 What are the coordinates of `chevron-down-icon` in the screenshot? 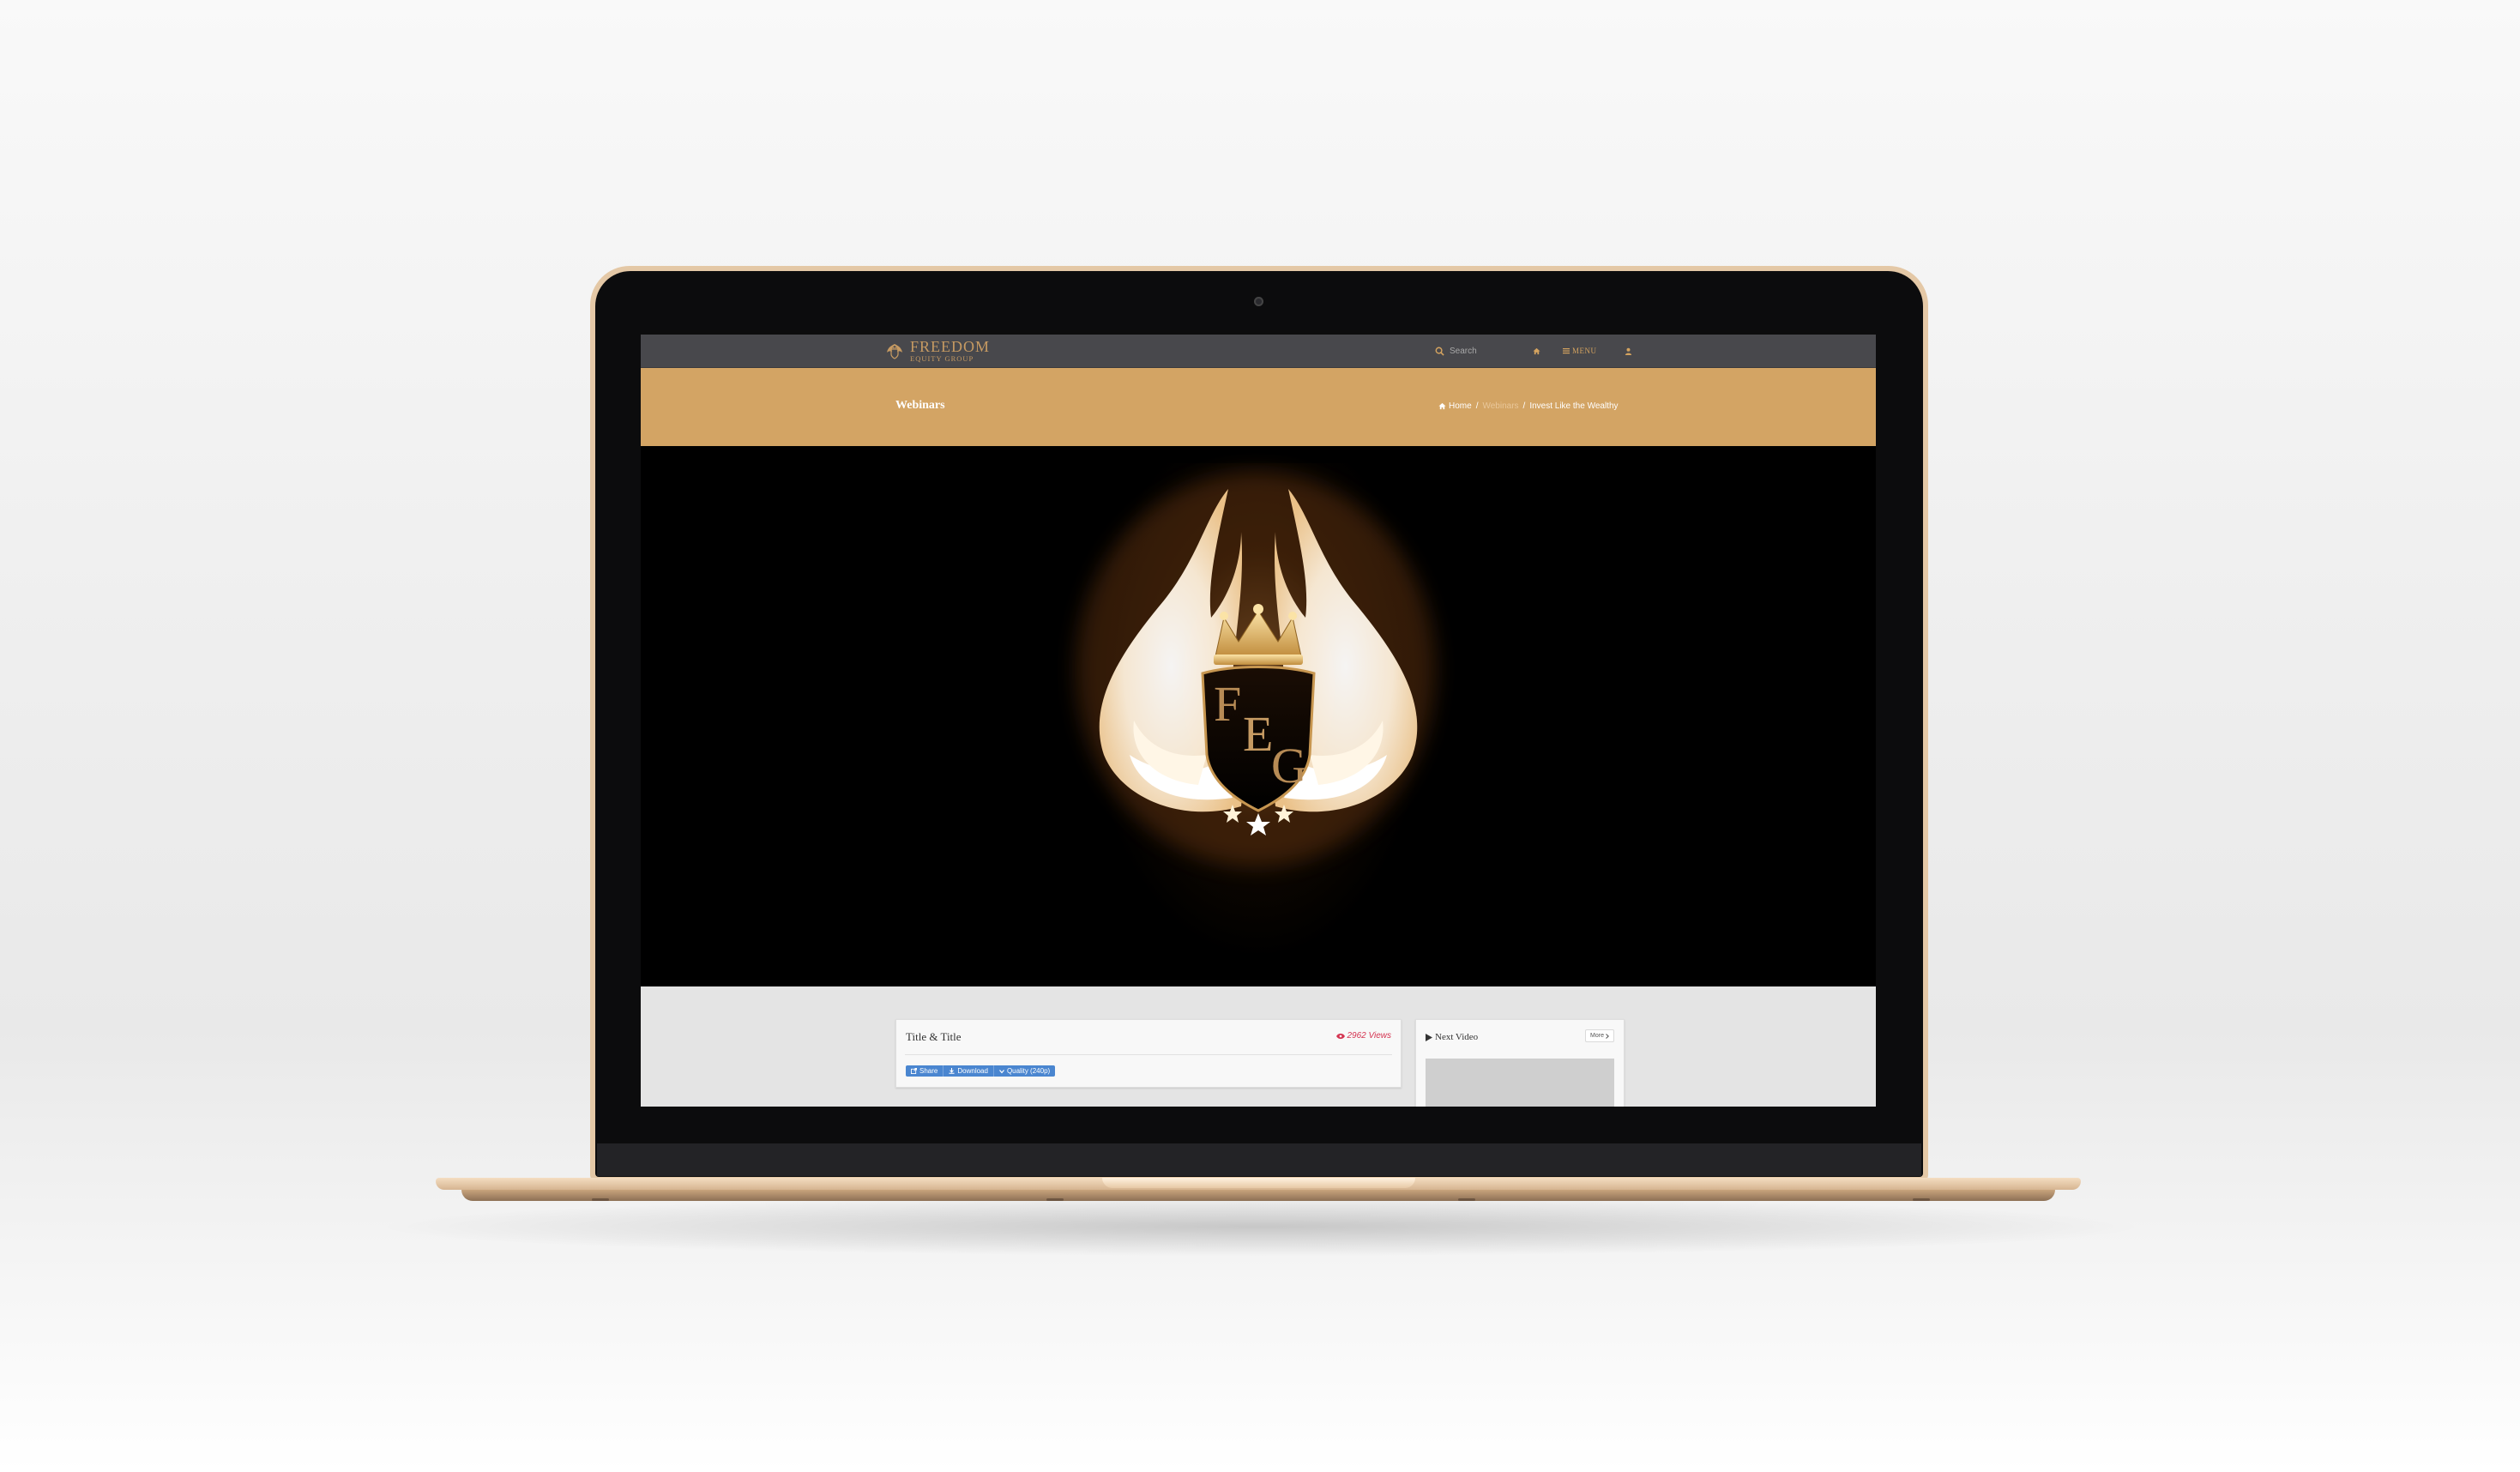 It's located at (1001, 1071).